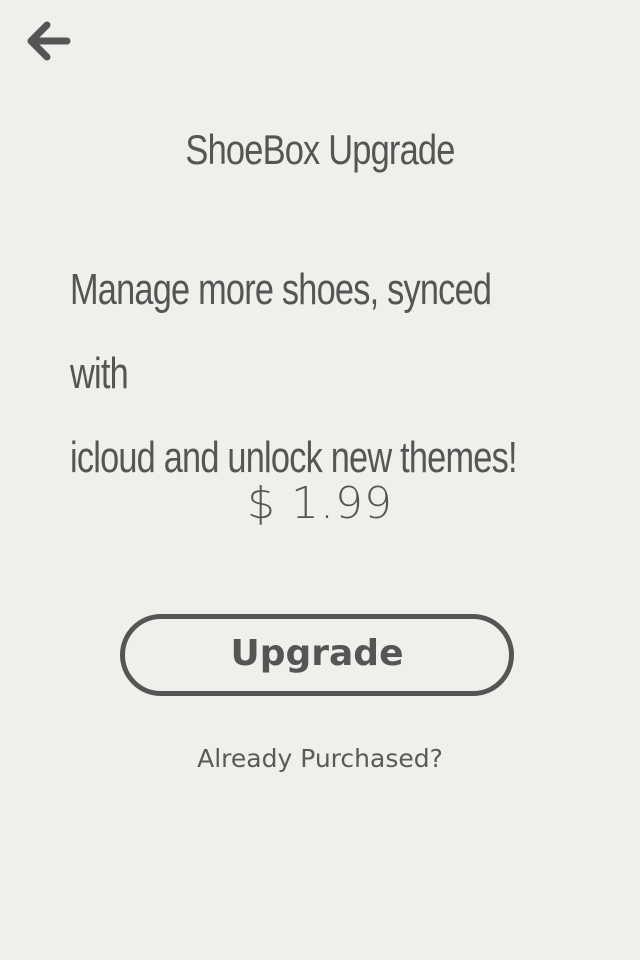 The image size is (640, 960). Describe the element at coordinates (281, 331) in the screenshot. I see `description-line: Manage more shoes, synced with` at that location.